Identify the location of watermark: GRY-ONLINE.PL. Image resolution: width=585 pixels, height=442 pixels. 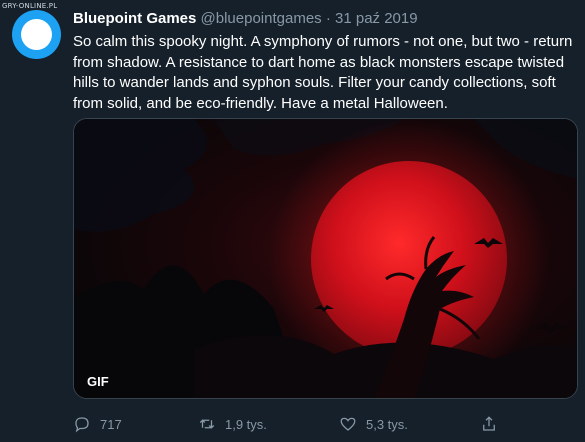
(30, 6).